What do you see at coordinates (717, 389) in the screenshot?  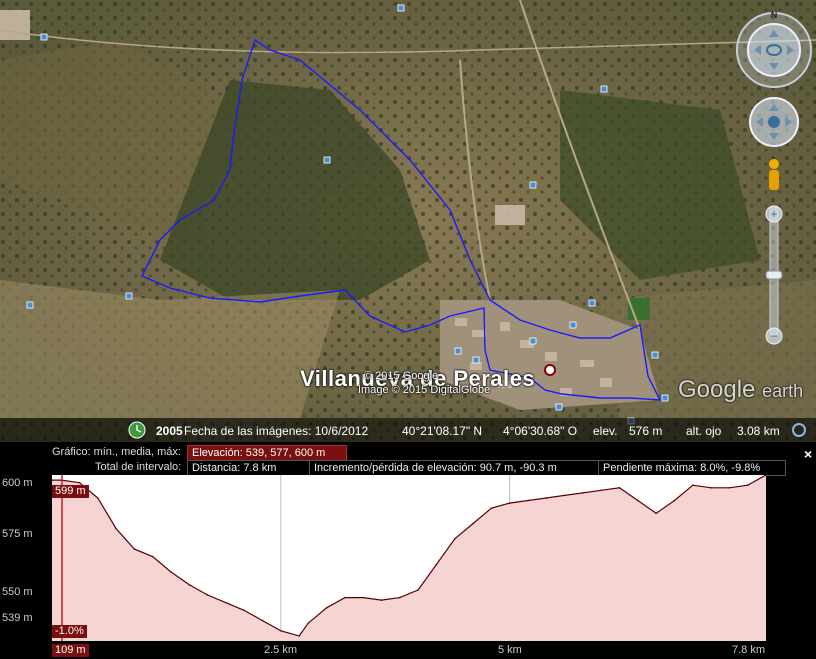 I see `brand-name: Google` at bounding box center [717, 389].